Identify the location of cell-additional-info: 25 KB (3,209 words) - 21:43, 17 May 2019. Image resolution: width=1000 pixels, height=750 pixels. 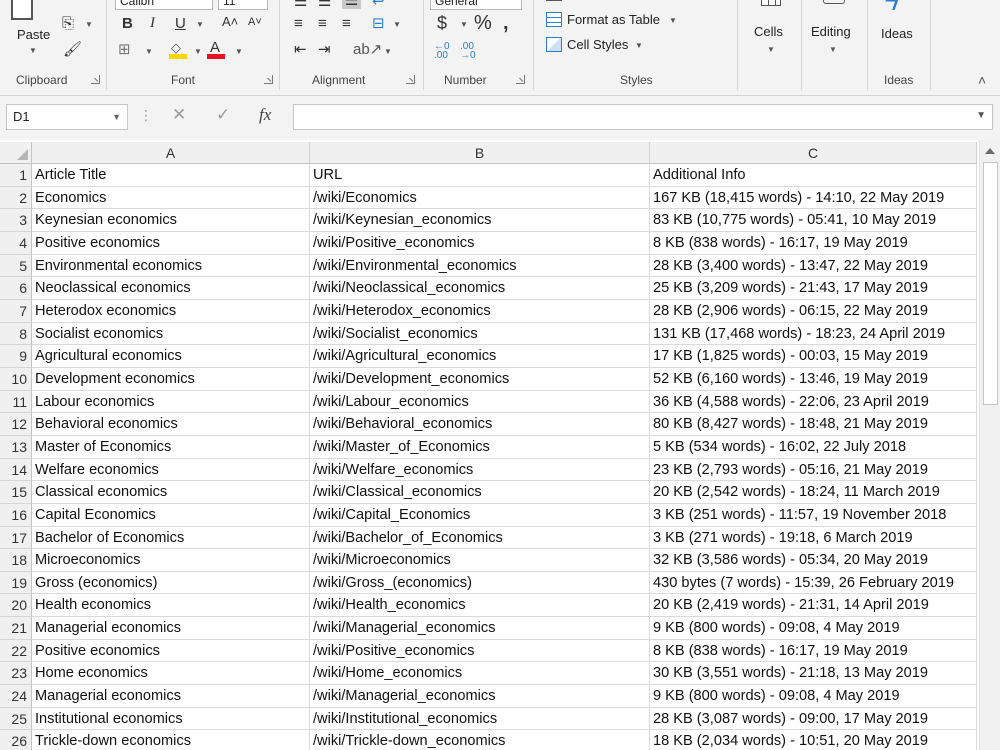
(813, 288).